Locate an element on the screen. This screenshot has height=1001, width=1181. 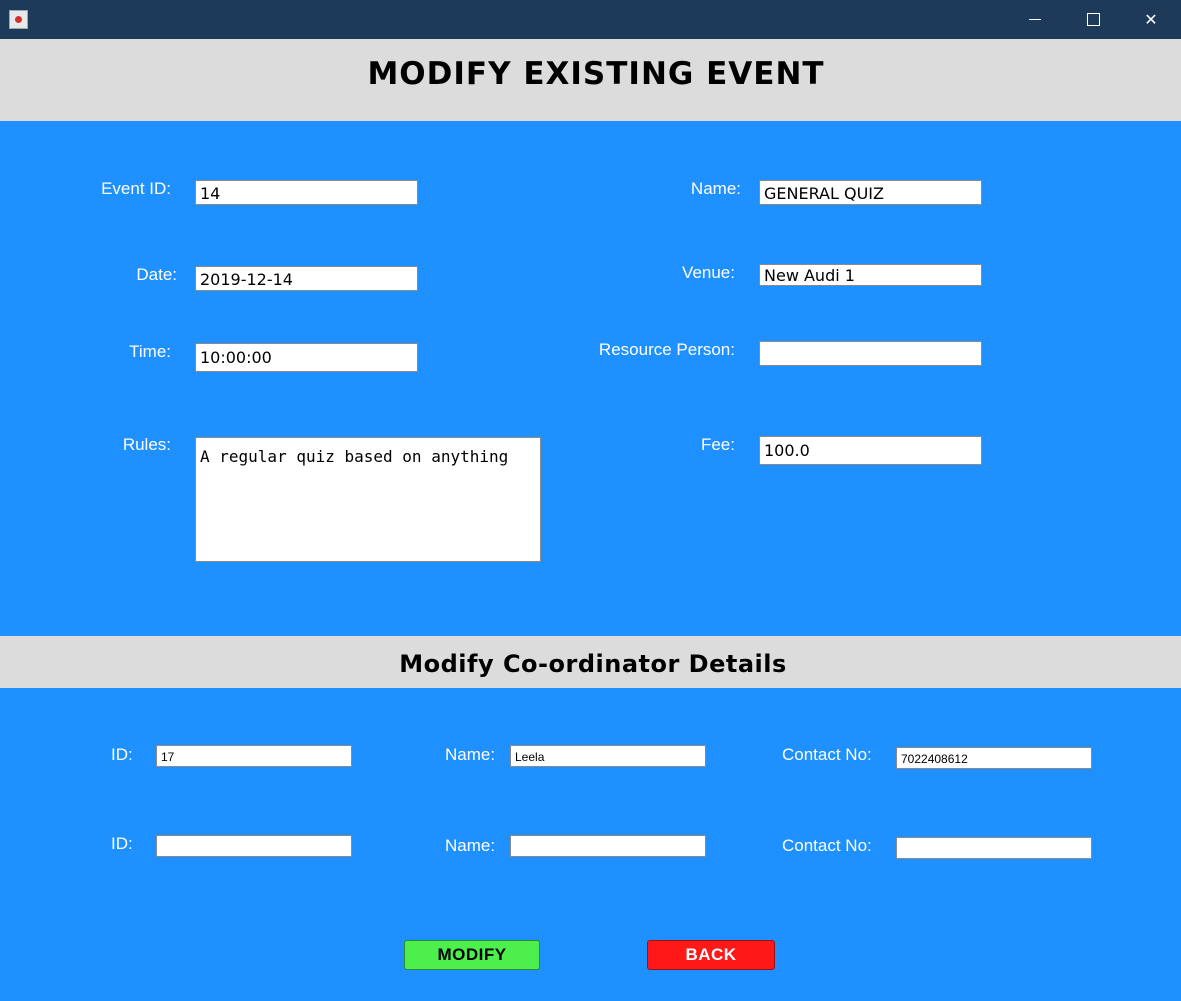
coordinator-1-id-field: 17 is located at coordinates (254, 756).